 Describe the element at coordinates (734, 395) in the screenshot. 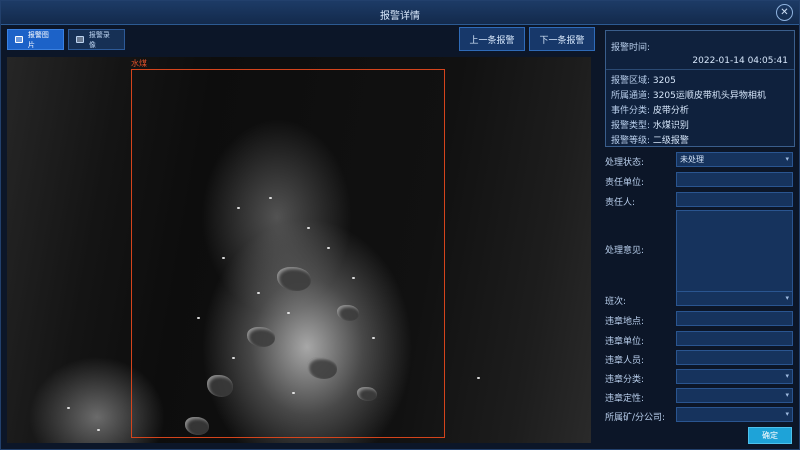

I see `violation-nature-select: ▾` at that location.